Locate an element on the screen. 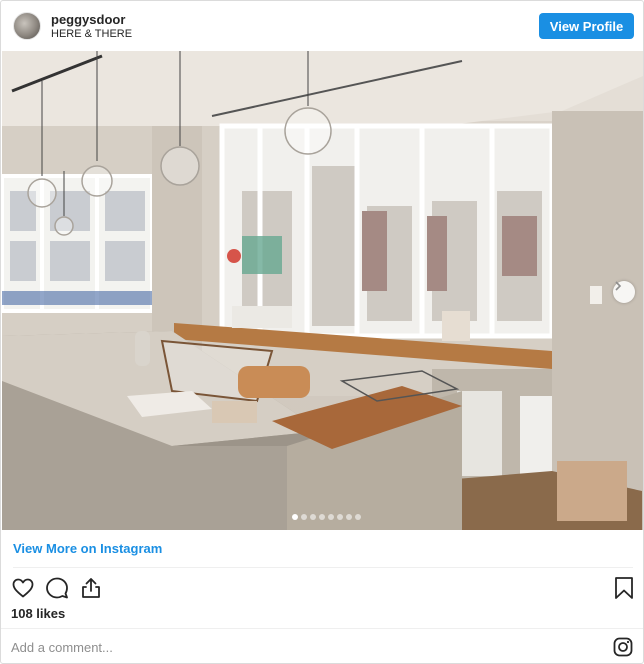 The width and height of the screenshot is (644, 664). instagram-logo-icon is located at coordinates (623, 647).